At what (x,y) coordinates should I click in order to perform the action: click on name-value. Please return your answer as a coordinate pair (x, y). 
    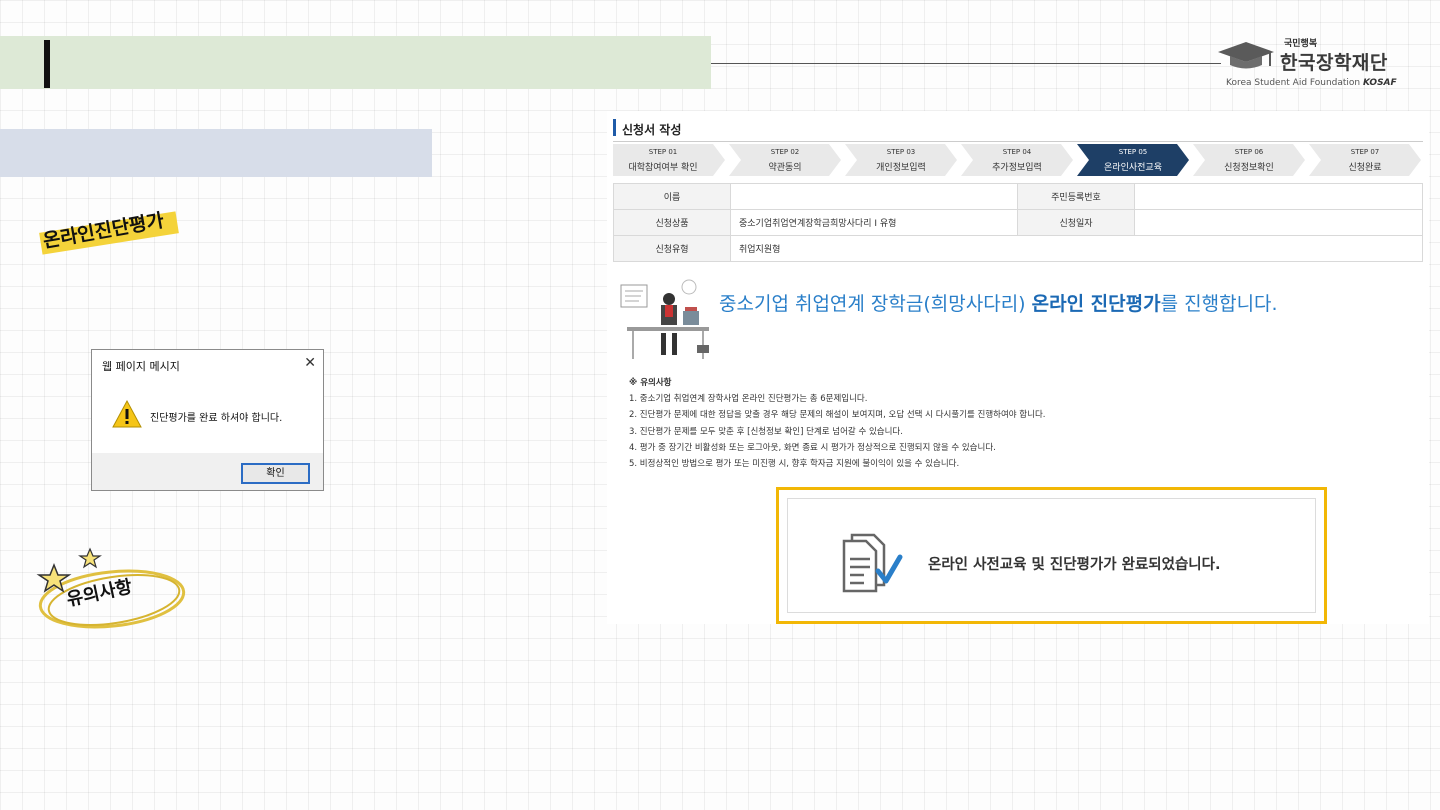
    Looking at the image, I should click on (874, 196).